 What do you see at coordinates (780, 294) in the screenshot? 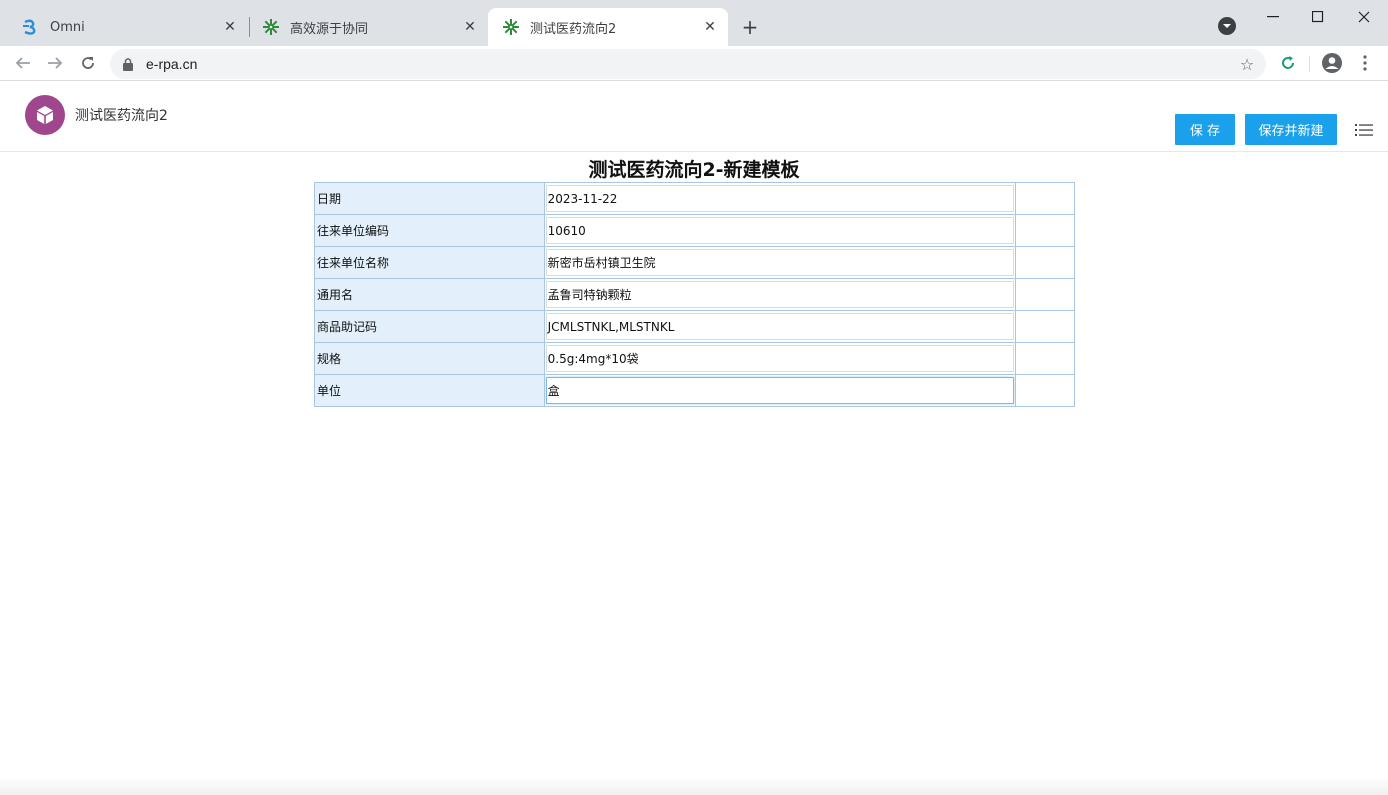
I see `generic-name-field: 孟鲁司特钠颗粒` at bounding box center [780, 294].